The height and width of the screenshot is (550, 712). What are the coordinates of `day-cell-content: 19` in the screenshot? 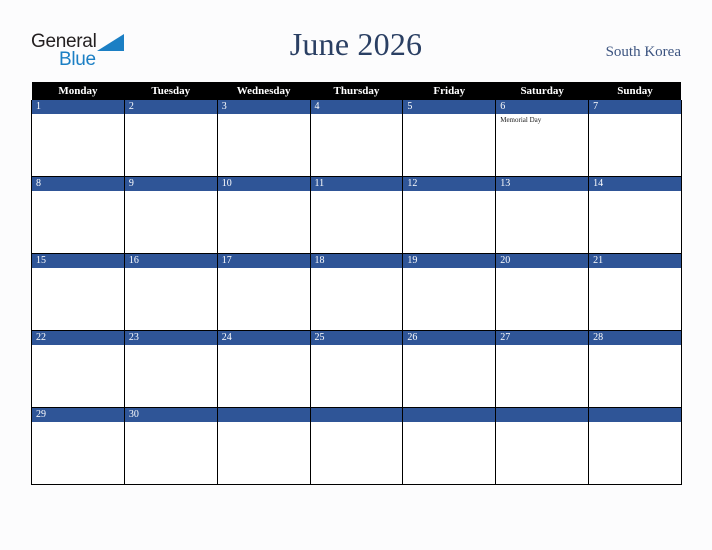 It's located at (449, 292).